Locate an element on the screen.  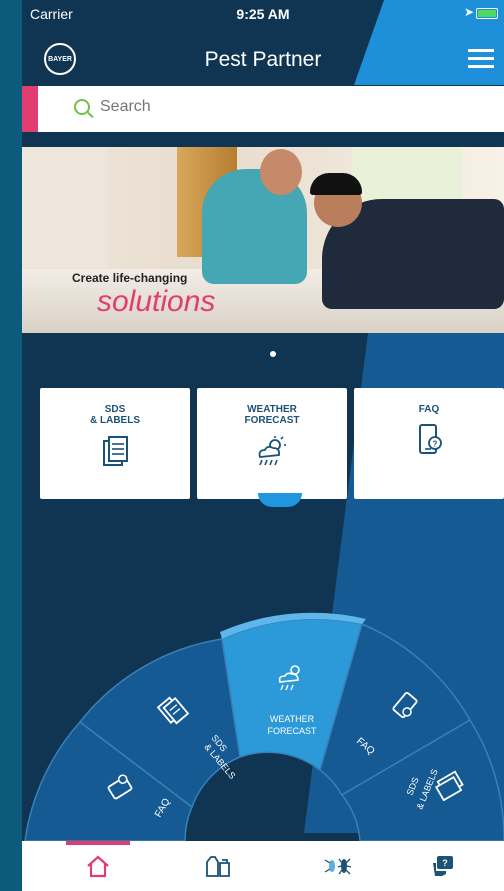
chat-icon: ? is located at coordinates (443, 866).